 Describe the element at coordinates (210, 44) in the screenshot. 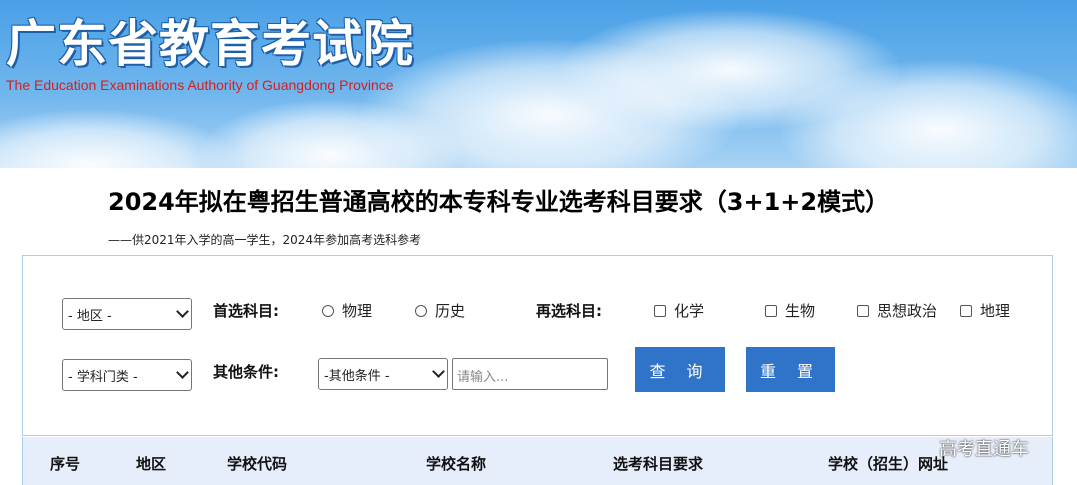

I see `site-name: 广东省教育考试院` at that location.